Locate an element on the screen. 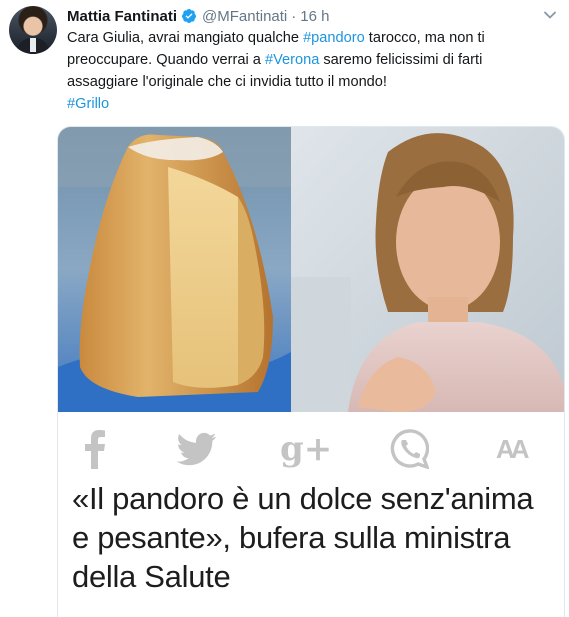 The image size is (569, 617). share-bar: g+ AA is located at coordinates (311, 447).